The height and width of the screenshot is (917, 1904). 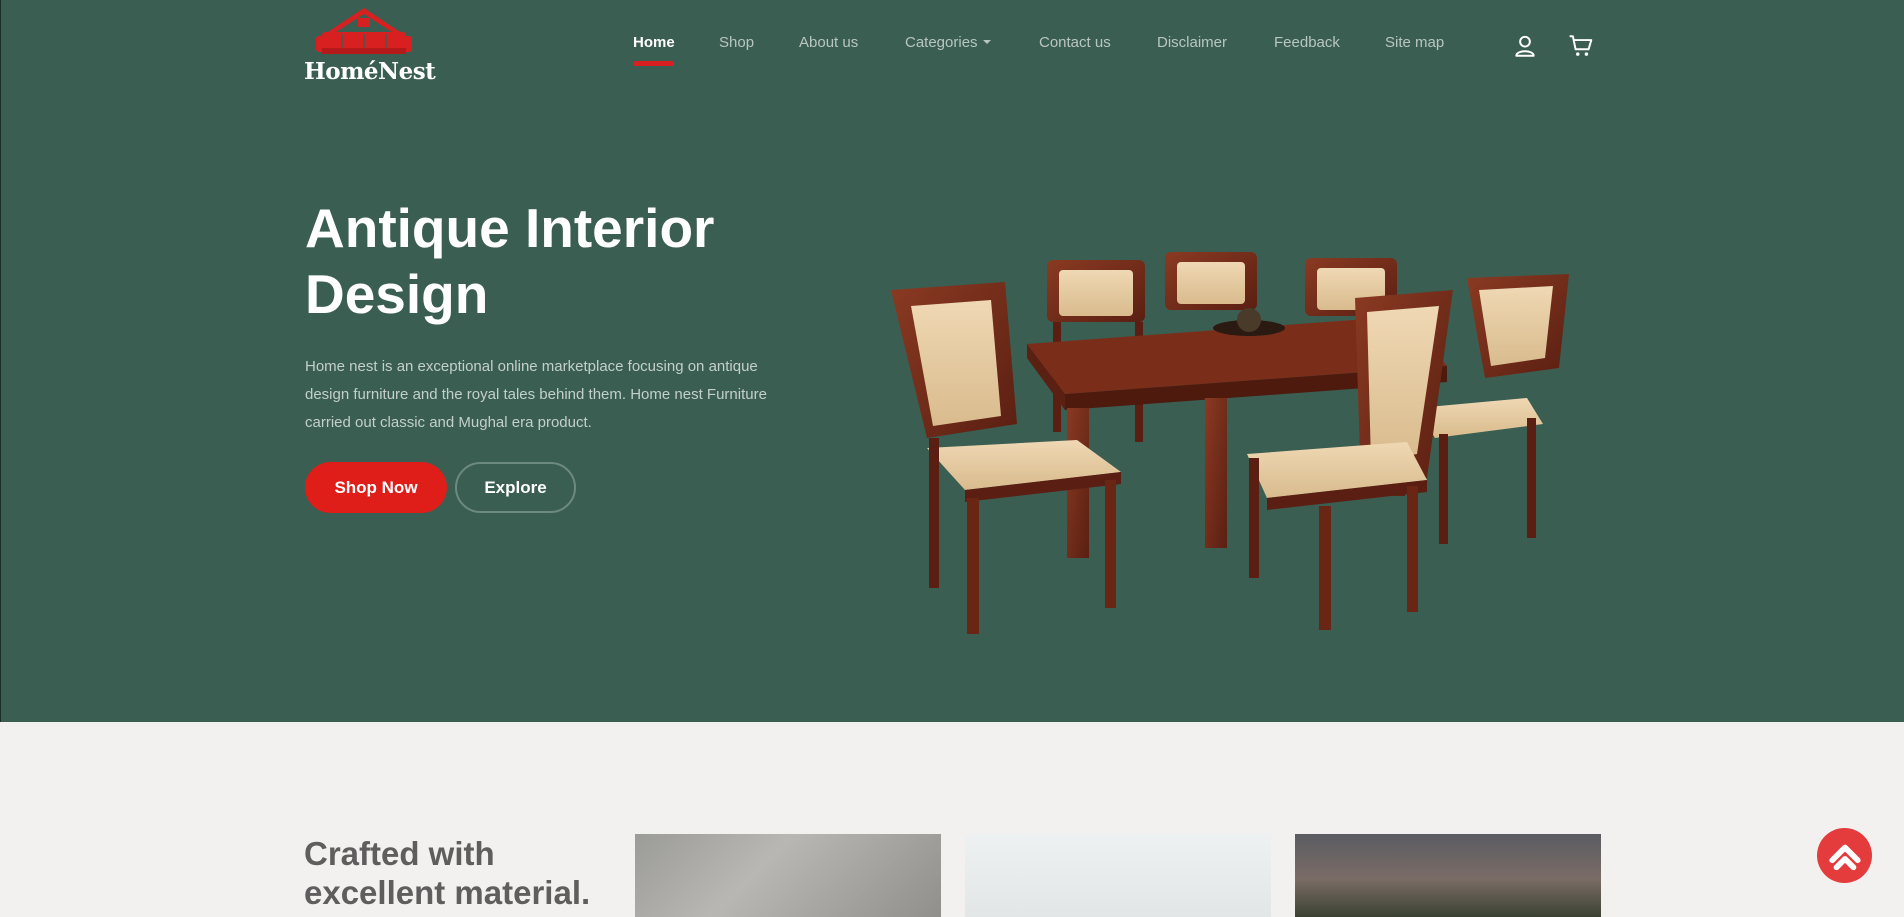 What do you see at coordinates (1192, 42) in the screenshot?
I see `nav-disclaimer: Disclaimer` at bounding box center [1192, 42].